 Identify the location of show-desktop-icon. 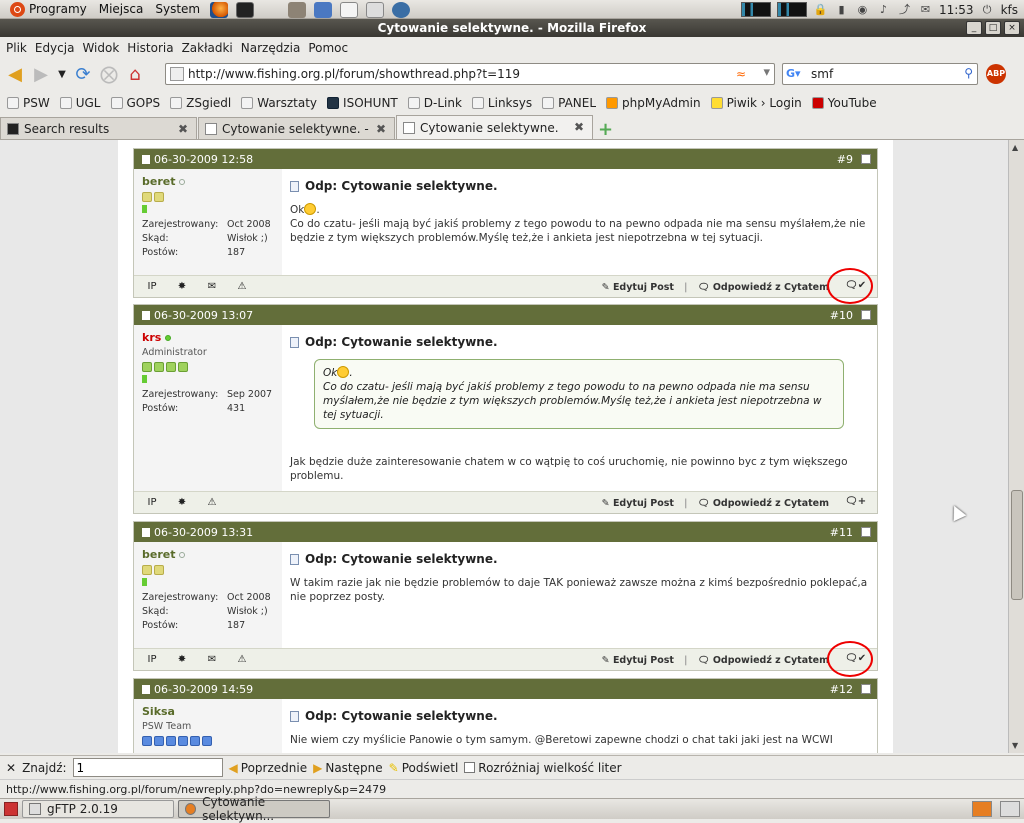
(11, 809).